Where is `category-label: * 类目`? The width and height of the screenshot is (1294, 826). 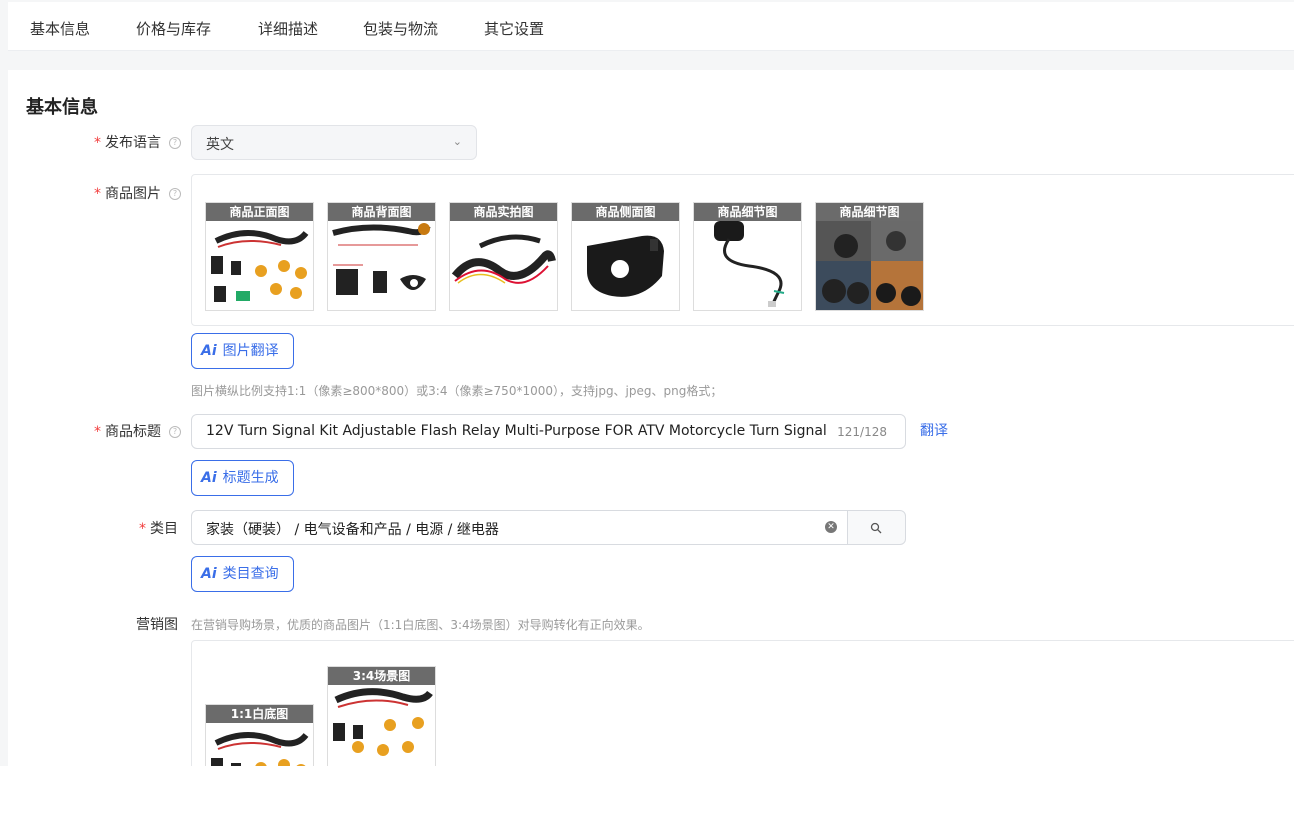
category-label: * 类目 is located at coordinates (132, 528).